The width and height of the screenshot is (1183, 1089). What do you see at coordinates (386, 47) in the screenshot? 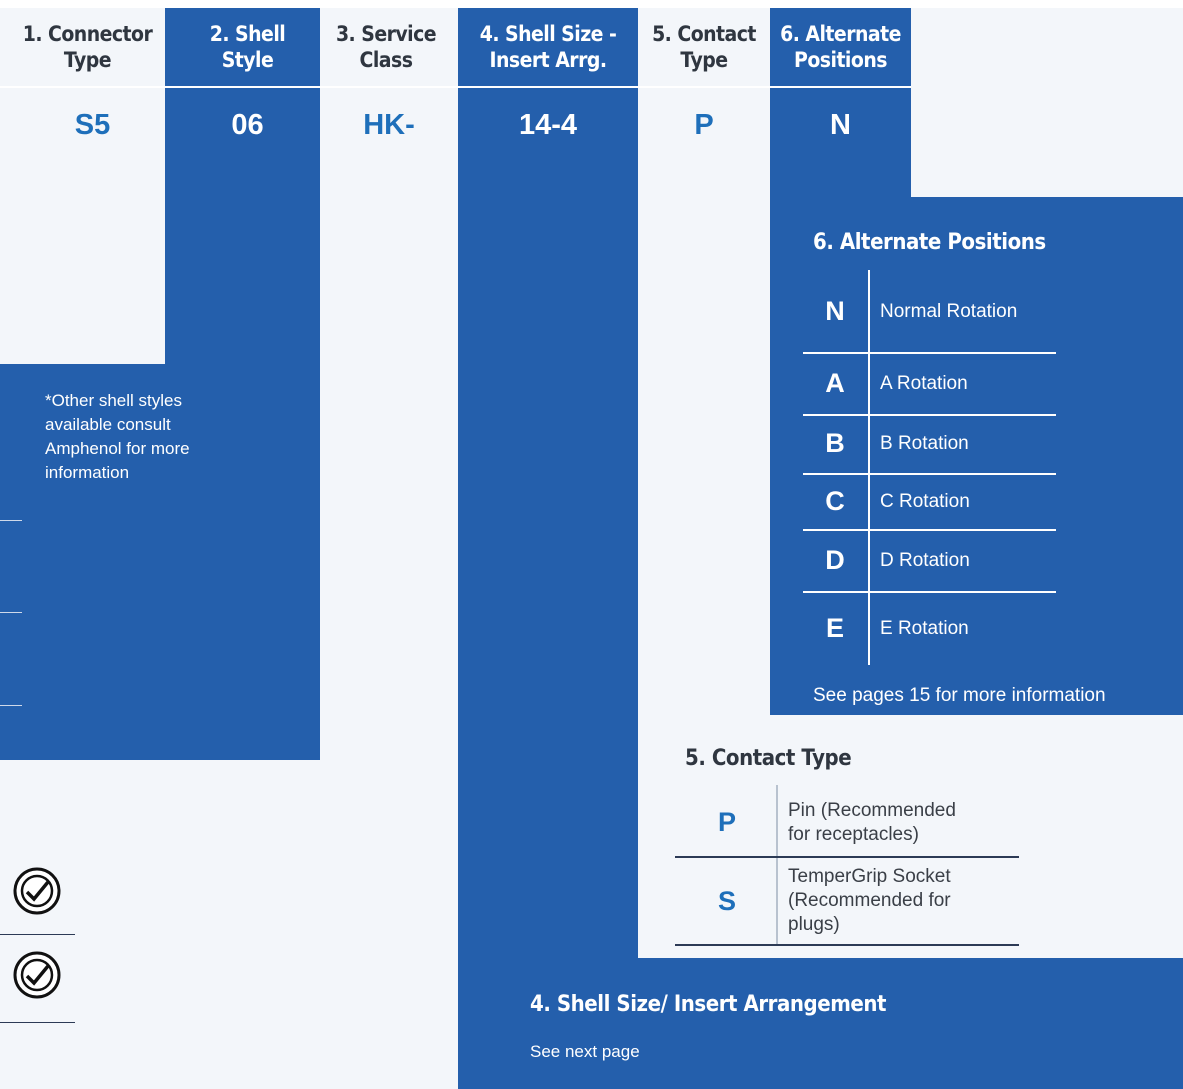
I see `header-service-class: 3. Service Class` at bounding box center [386, 47].